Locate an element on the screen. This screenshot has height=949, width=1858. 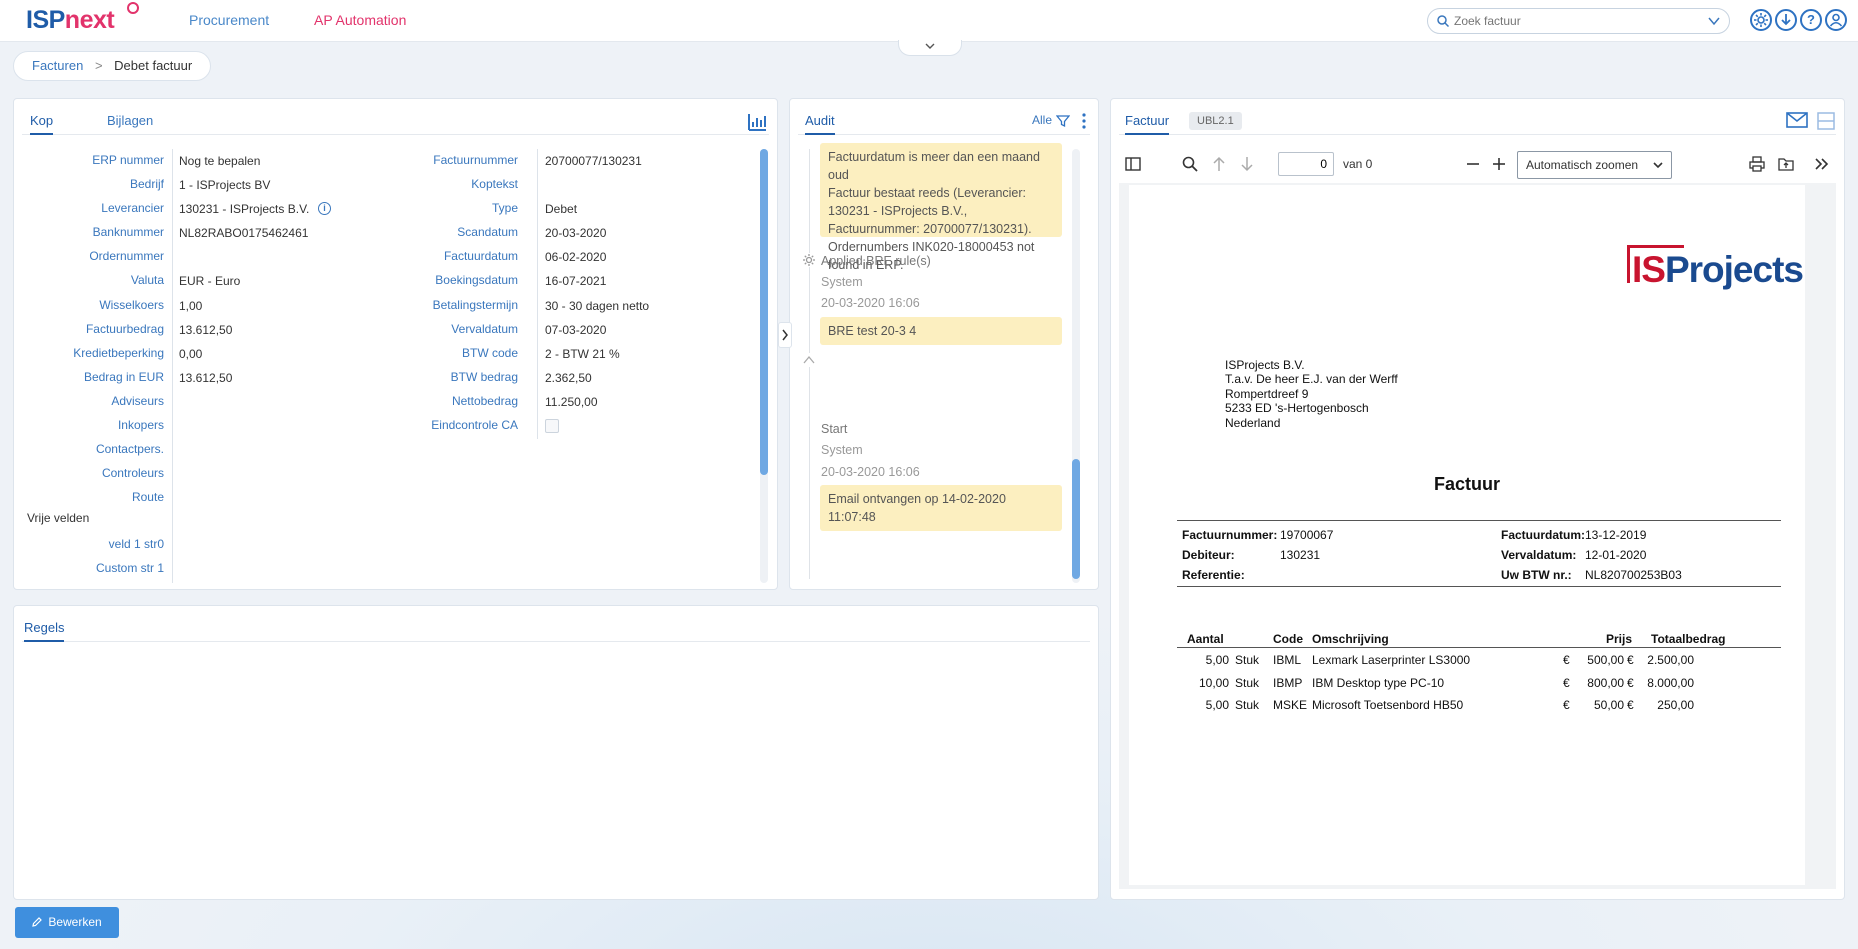
field-value: 07-03-2020 is located at coordinates (575, 330).